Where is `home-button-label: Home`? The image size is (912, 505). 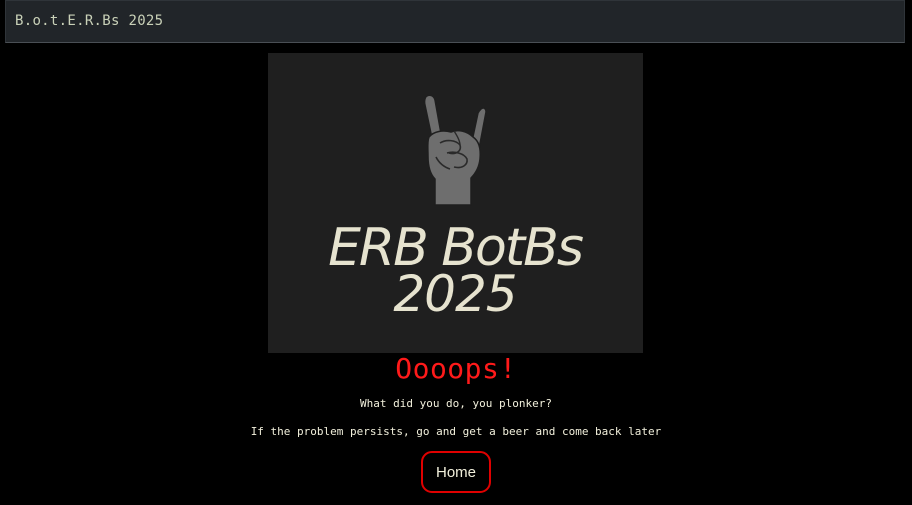
home-button-label: Home is located at coordinates (455, 472).